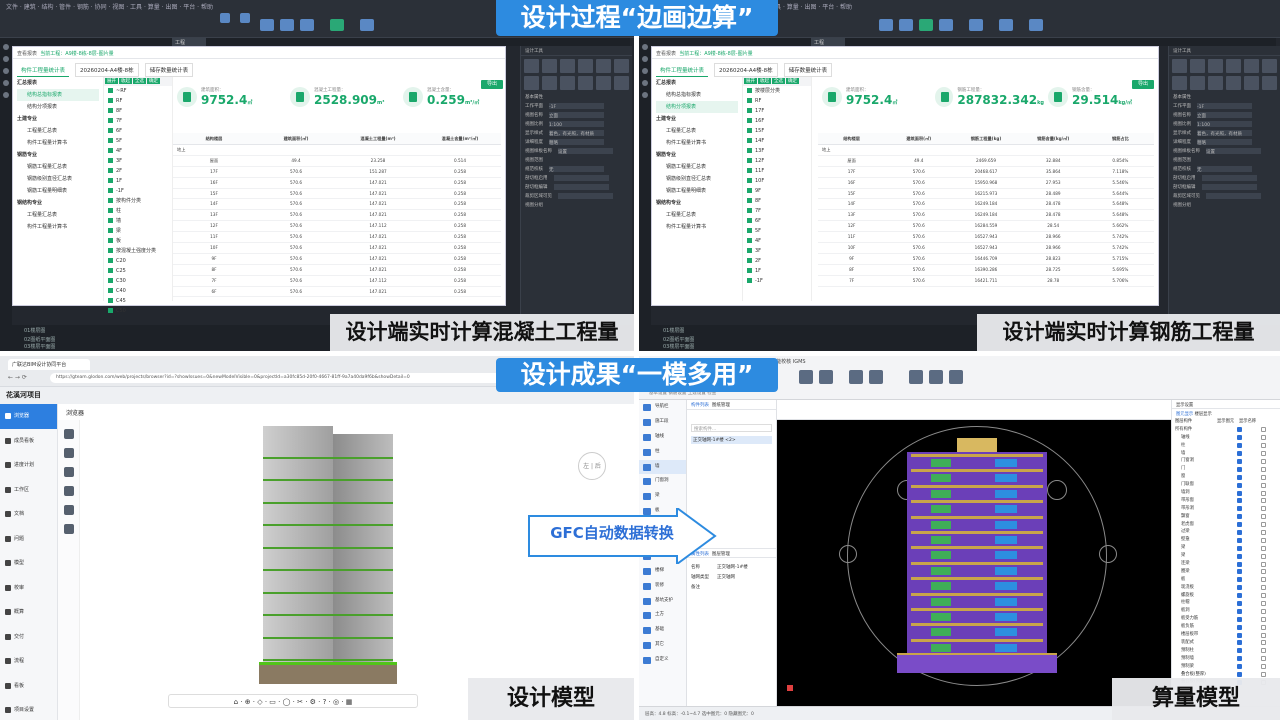  I want to click on property-value: -1F, so click(1224, 106).